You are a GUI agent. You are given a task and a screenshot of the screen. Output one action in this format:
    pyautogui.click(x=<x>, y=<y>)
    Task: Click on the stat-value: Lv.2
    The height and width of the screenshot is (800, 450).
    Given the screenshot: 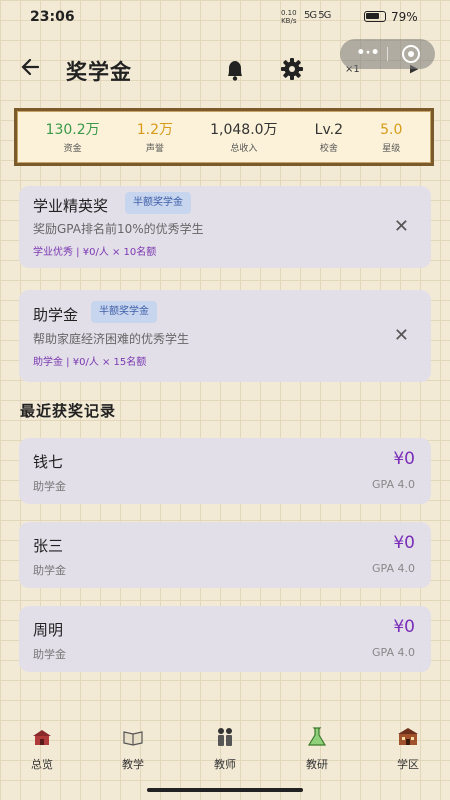 What is the action you would take?
    pyautogui.click(x=329, y=129)
    